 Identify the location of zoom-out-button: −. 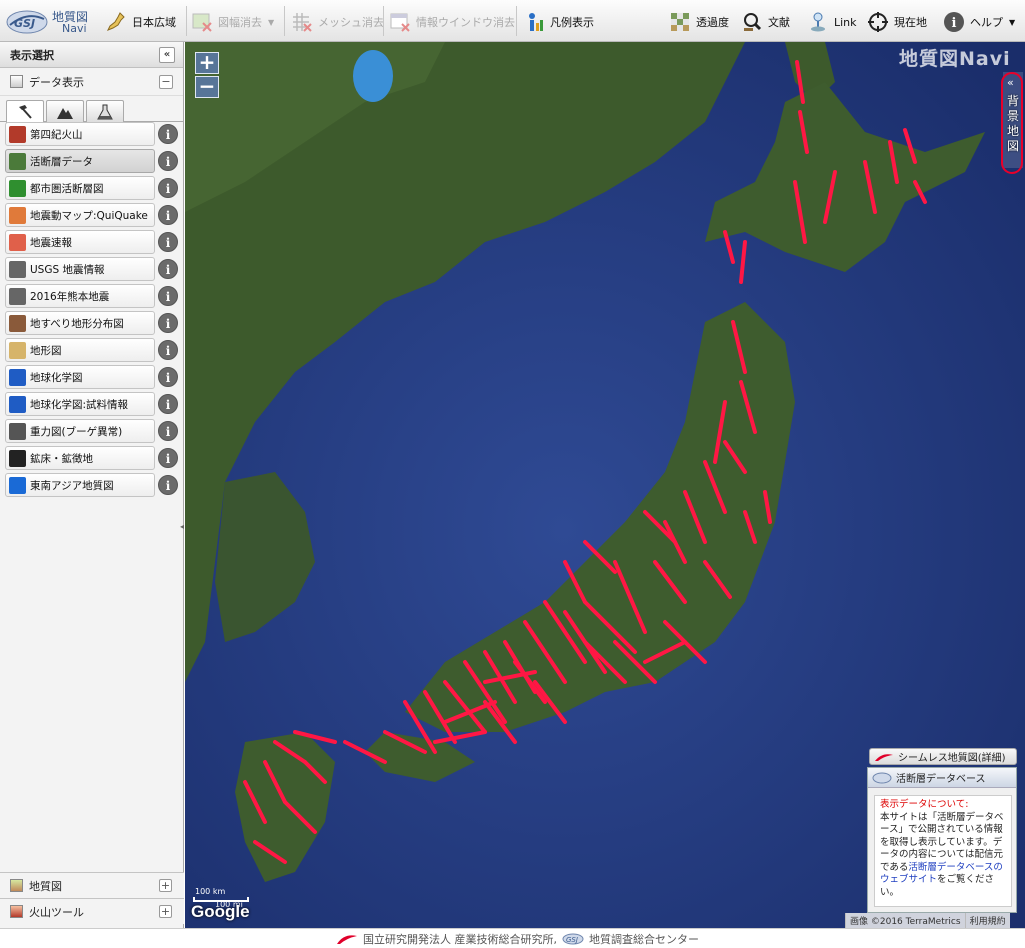
(207, 87).